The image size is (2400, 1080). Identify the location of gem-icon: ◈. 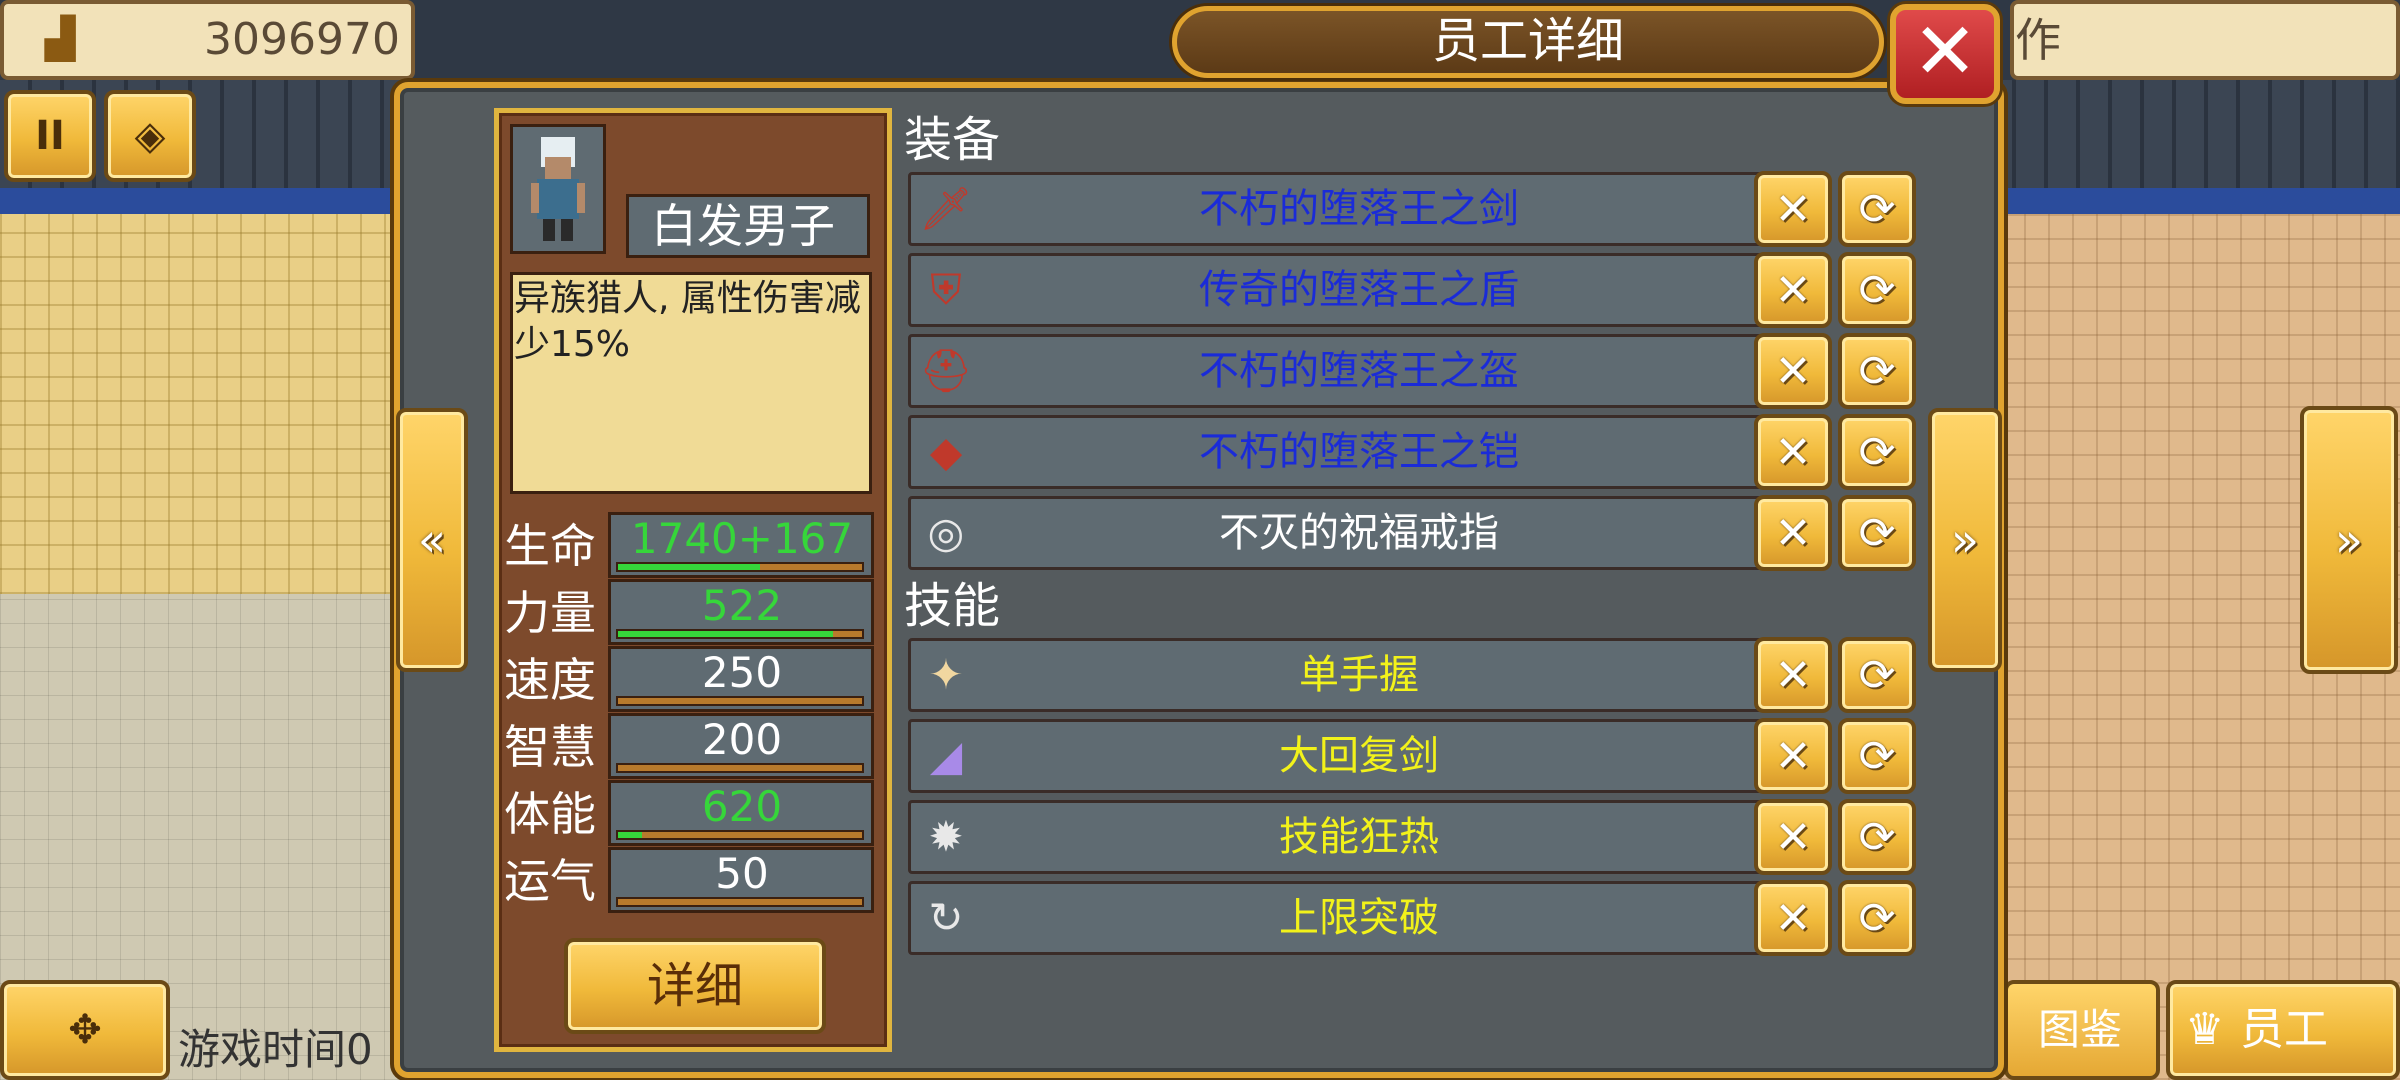
(150, 136).